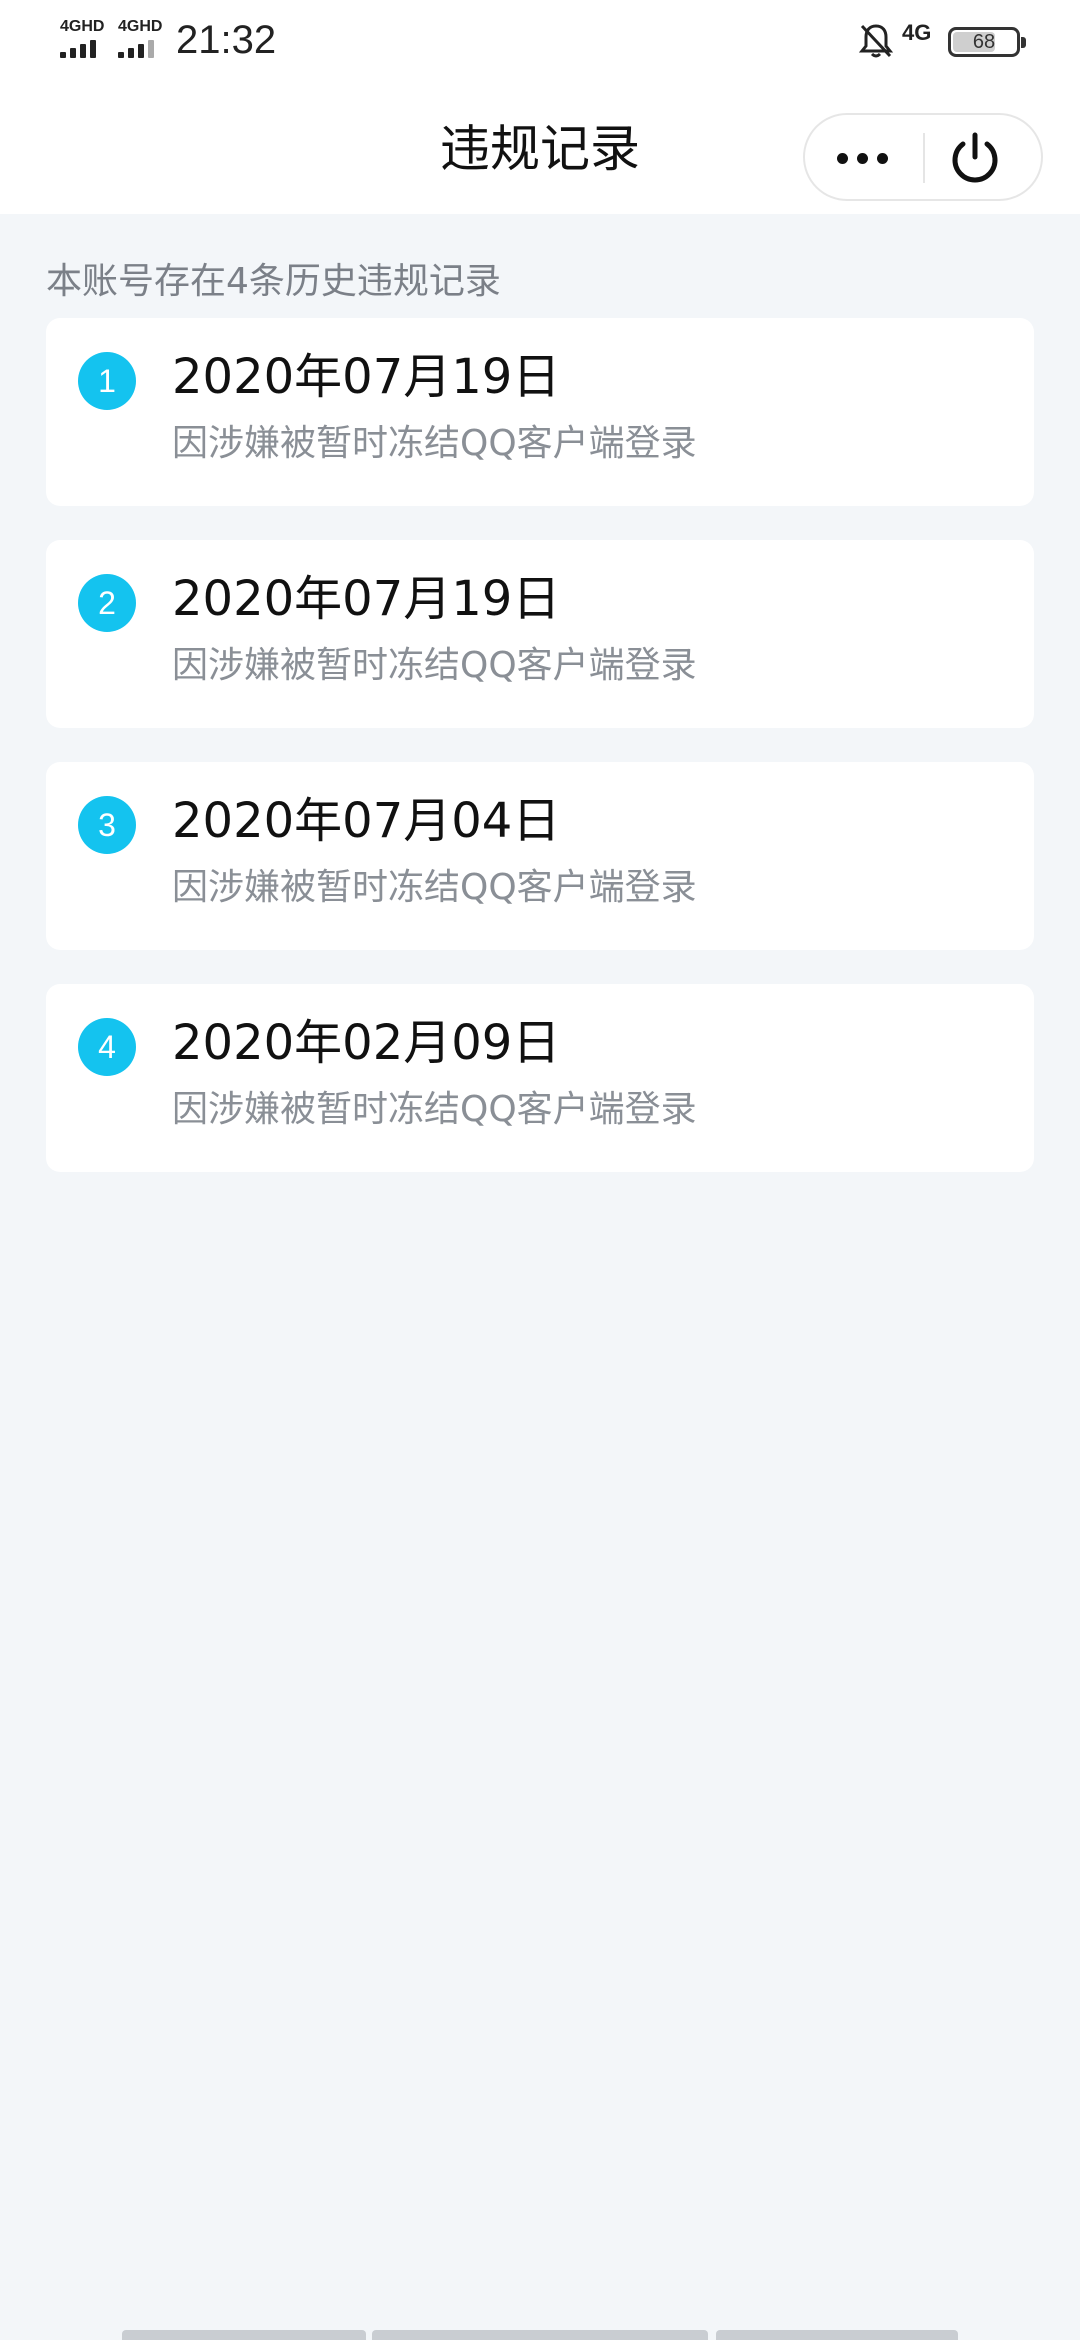 The width and height of the screenshot is (1080, 2340). Describe the element at coordinates (864, 157) in the screenshot. I see `more-dots-icon` at that location.